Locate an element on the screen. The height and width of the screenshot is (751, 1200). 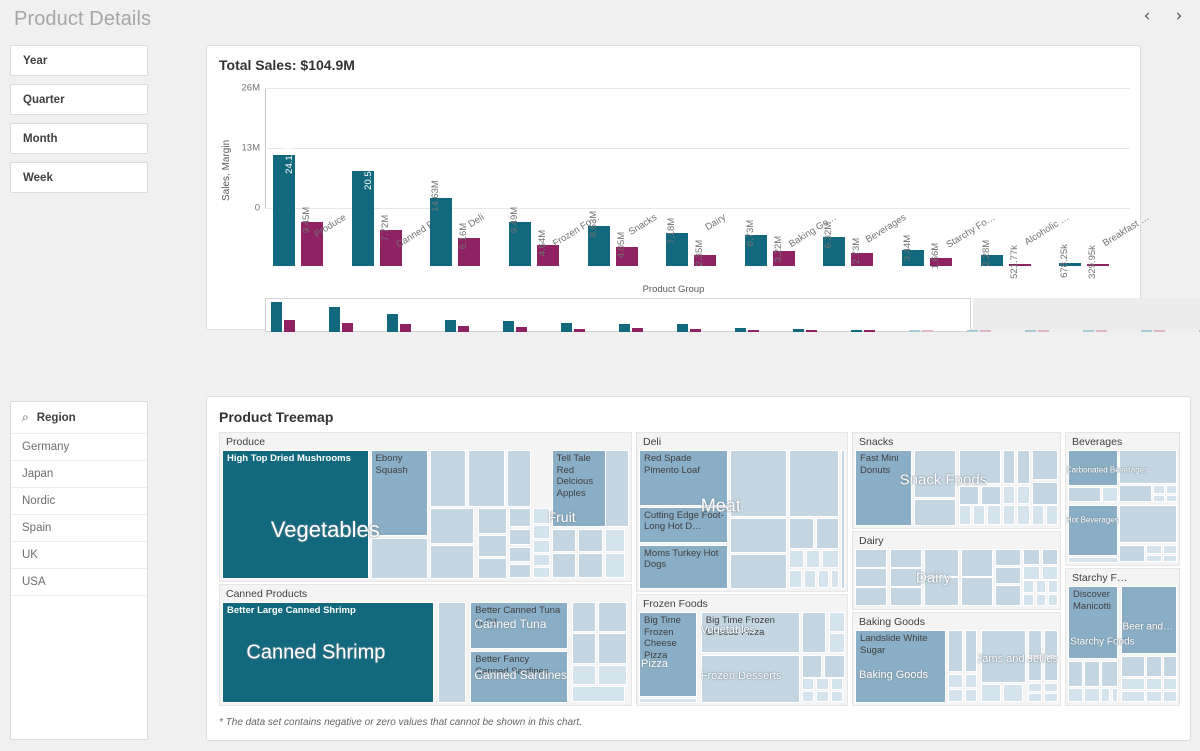
bar-sales: 6.73M is located at coordinates (755, 243).